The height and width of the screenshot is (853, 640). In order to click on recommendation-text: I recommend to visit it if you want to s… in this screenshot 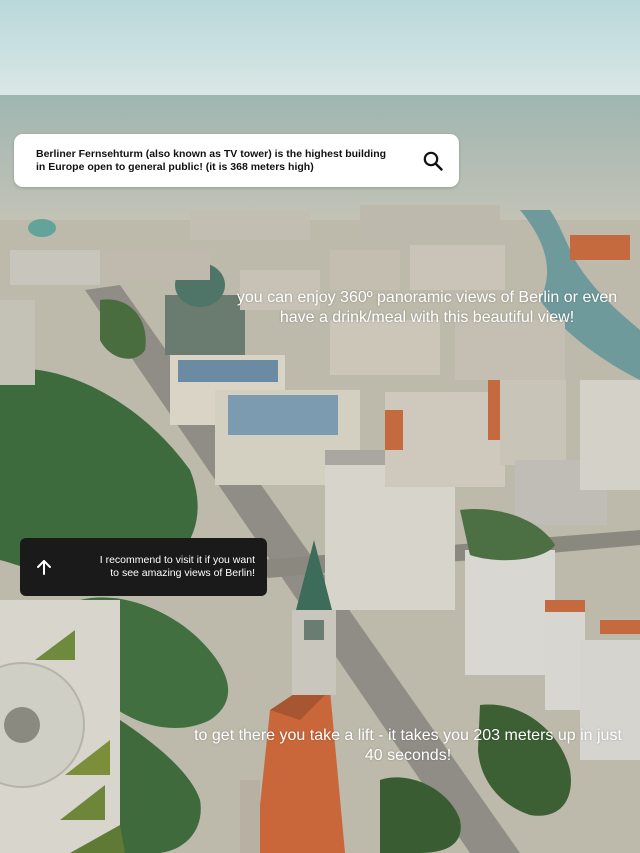, I will do `click(177, 566)`.